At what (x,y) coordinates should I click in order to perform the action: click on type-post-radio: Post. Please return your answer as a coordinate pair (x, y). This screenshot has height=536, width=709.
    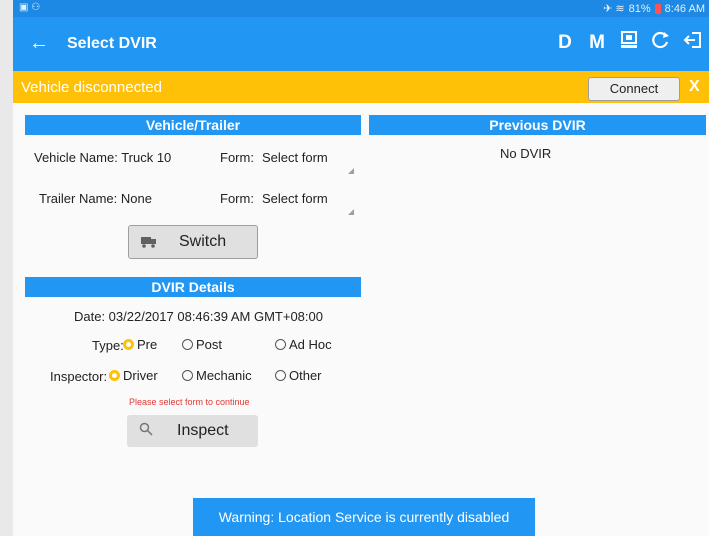
    Looking at the image, I should click on (202, 344).